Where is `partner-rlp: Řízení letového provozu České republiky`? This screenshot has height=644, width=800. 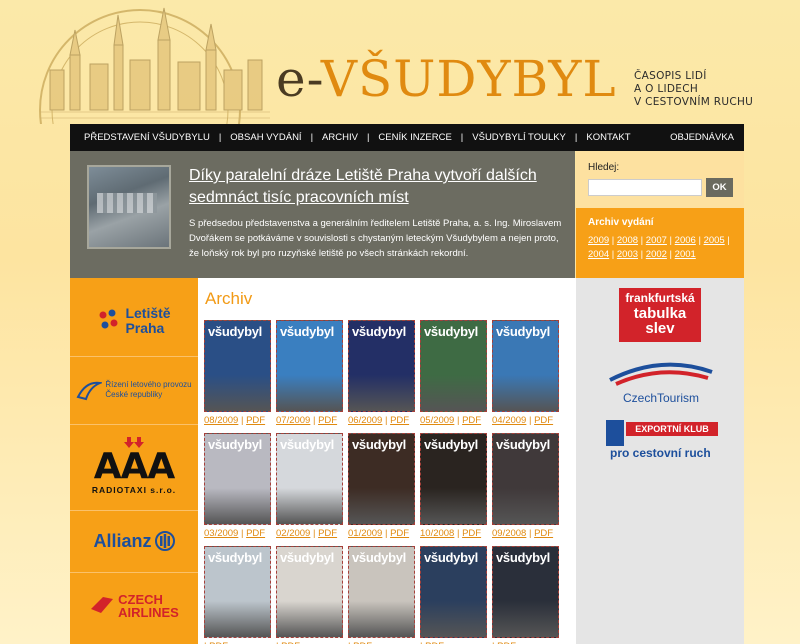 partner-rlp: Řízení letového provozu České republiky is located at coordinates (134, 390).